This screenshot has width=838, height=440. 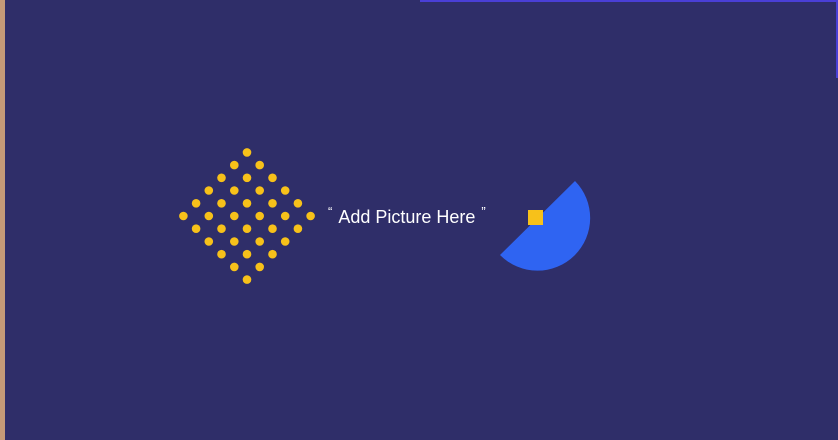 What do you see at coordinates (535, 217) in the screenshot?
I see `yellow-square` at bounding box center [535, 217].